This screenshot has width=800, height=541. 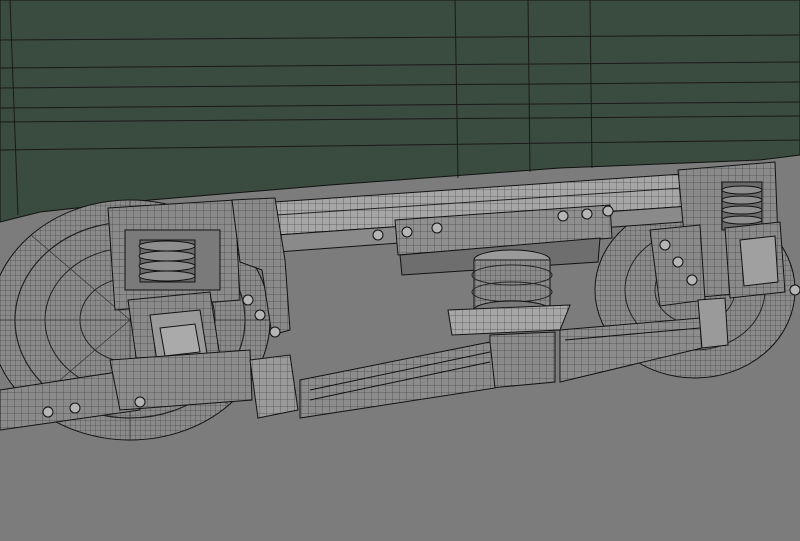 I want to click on axle-box-right, so click(x=755, y=260).